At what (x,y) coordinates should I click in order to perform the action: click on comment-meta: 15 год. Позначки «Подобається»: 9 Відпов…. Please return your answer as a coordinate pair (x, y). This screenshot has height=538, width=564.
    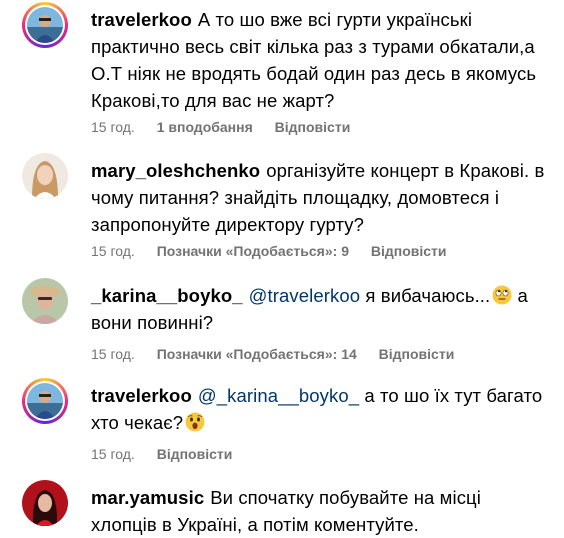
    Looking at the image, I should click on (278, 251).